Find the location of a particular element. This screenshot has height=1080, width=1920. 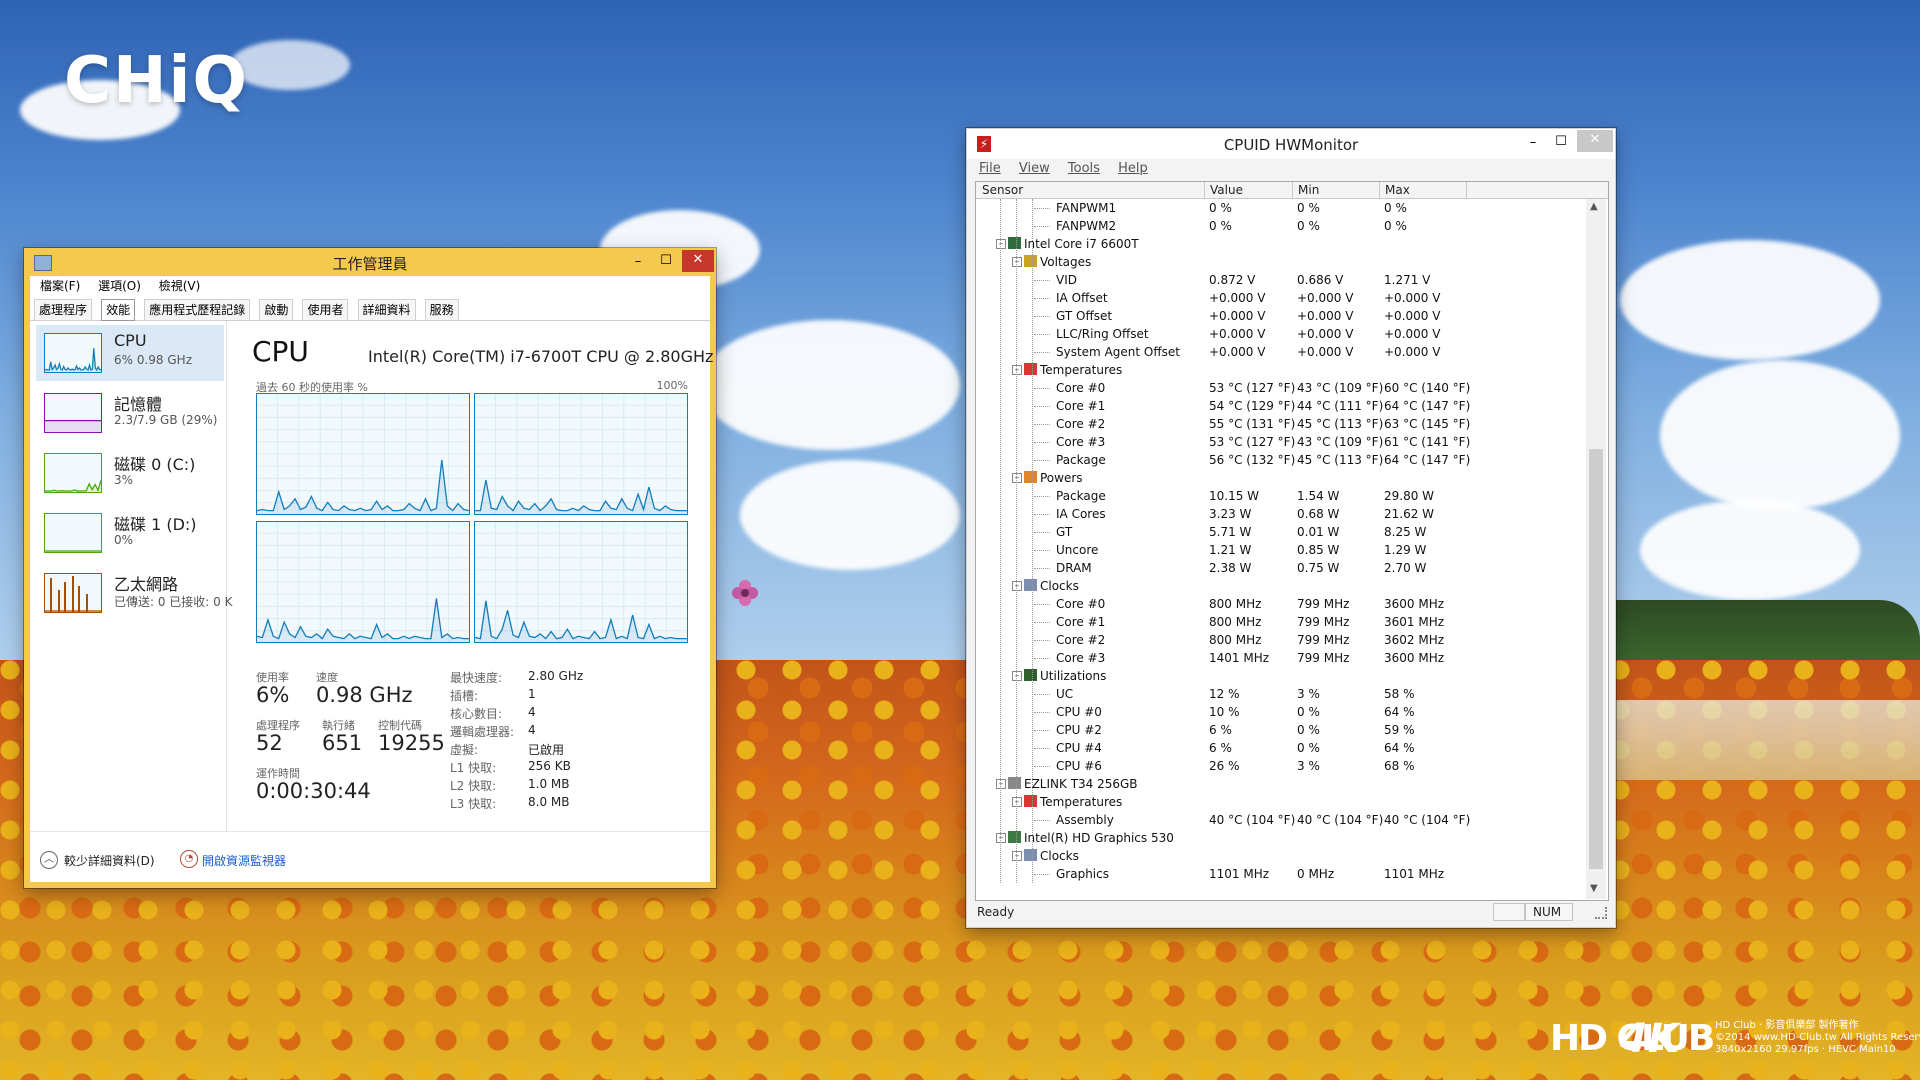

resize-grip is located at coordinates (1601, 913).